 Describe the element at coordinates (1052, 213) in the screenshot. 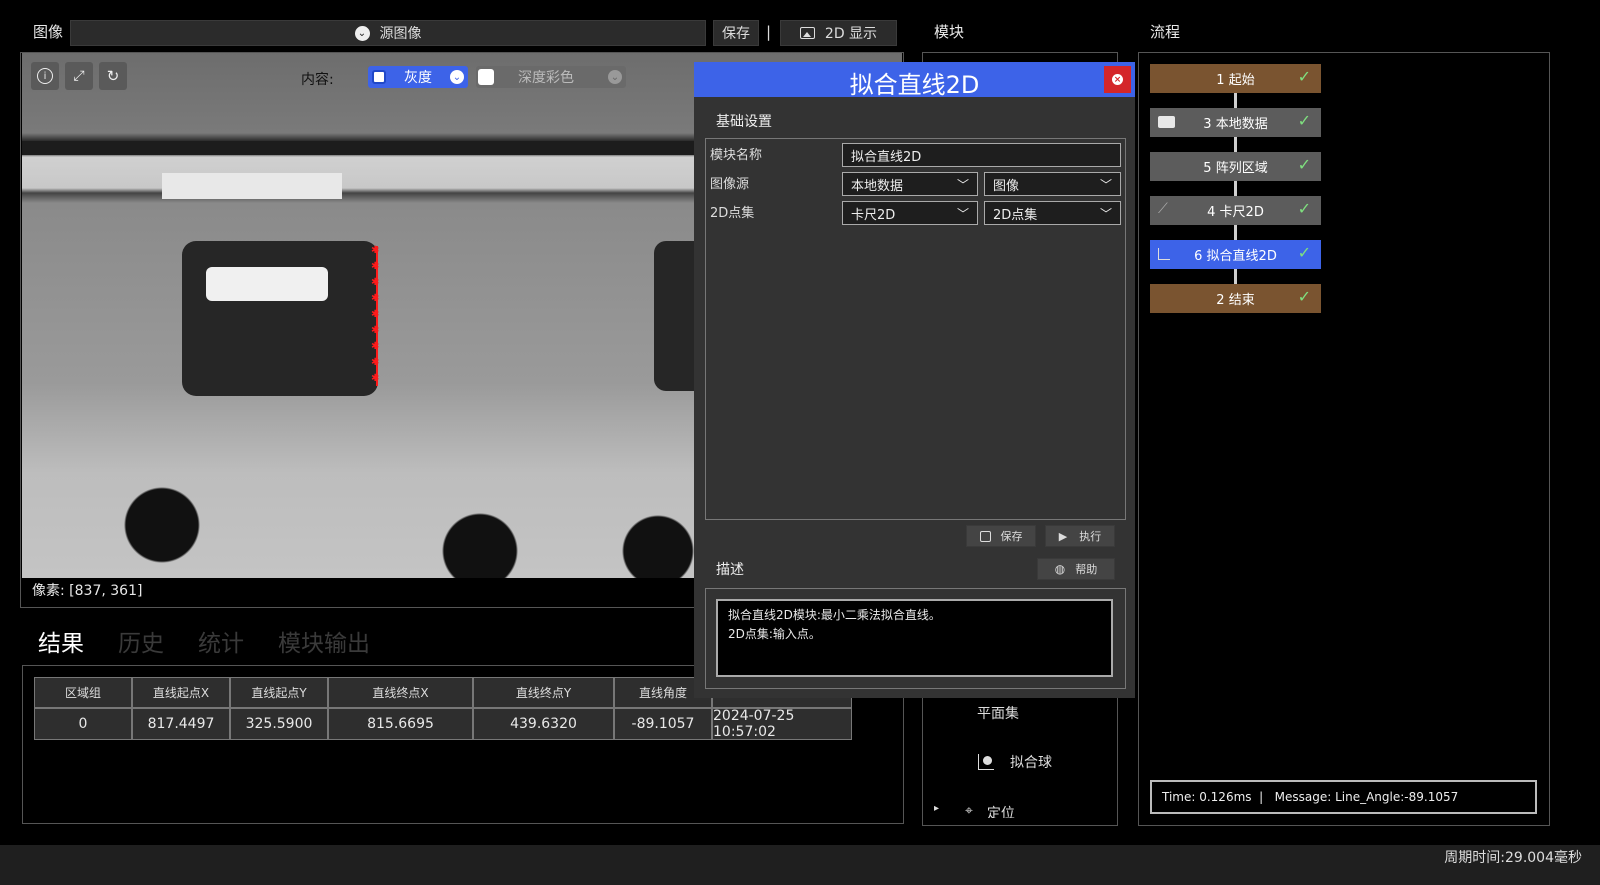

I see `pointset-sub-select: 2D点集 ﹀` at that location.